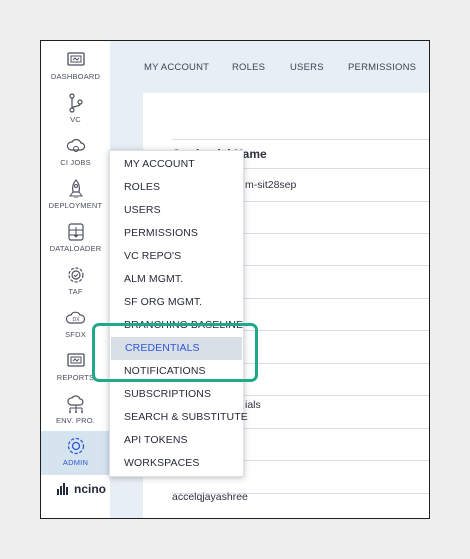  I want to click on menu-item-alm-mgmt: ALM MGMT., so click(176, 279).